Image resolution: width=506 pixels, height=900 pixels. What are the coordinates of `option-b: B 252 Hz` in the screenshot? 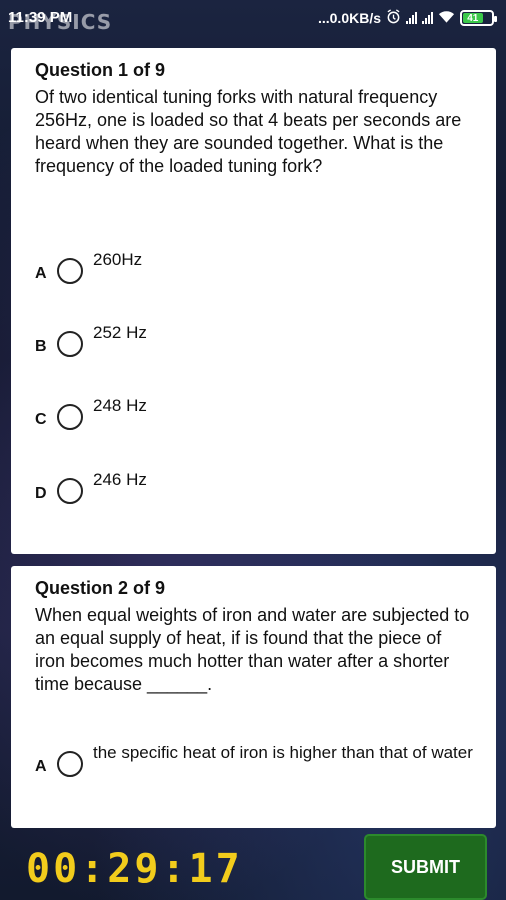 It's located at (255, 340).